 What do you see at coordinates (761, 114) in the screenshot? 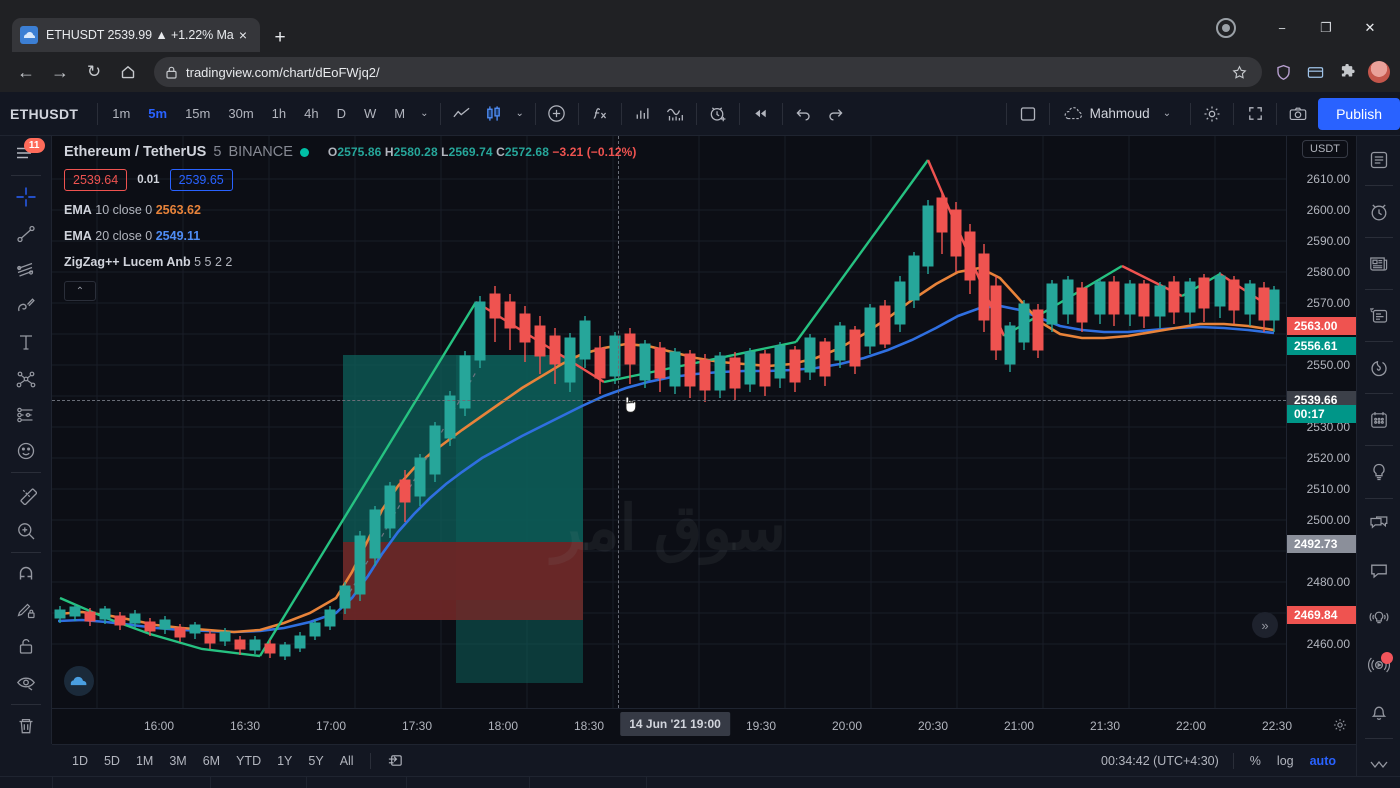
I see `replay-icon` at bounding box center [761, 114].